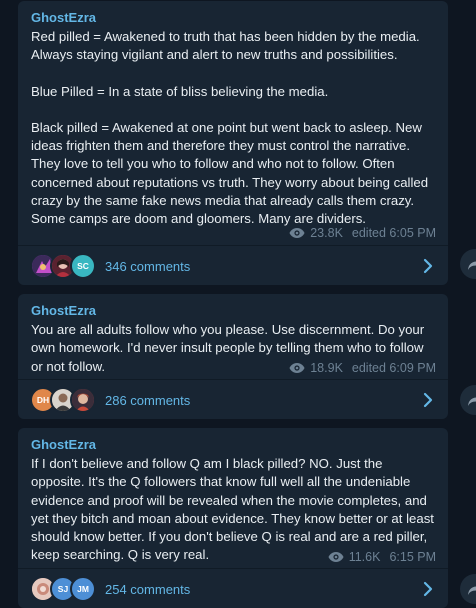 The height and width of the screenshot is (608, 476). I want to click on message-meta: 11.6K 6:15 PM, so click(382, 557).